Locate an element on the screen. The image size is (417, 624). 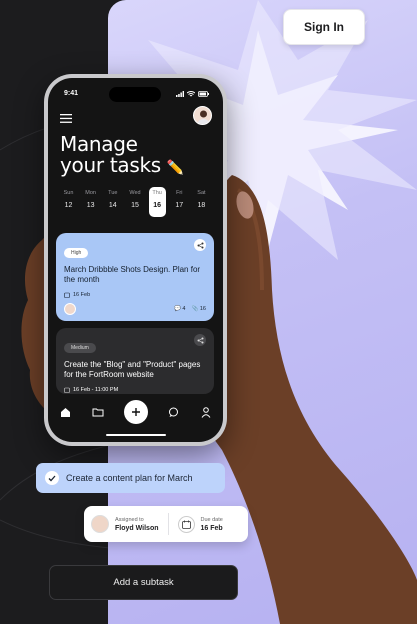
profile-icon is located at coordinates (206, 412).